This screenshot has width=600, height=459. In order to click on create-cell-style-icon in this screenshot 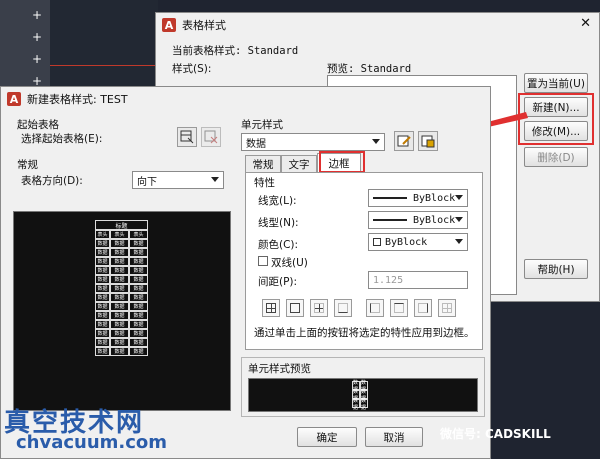, I will do `click(404, 141)`.